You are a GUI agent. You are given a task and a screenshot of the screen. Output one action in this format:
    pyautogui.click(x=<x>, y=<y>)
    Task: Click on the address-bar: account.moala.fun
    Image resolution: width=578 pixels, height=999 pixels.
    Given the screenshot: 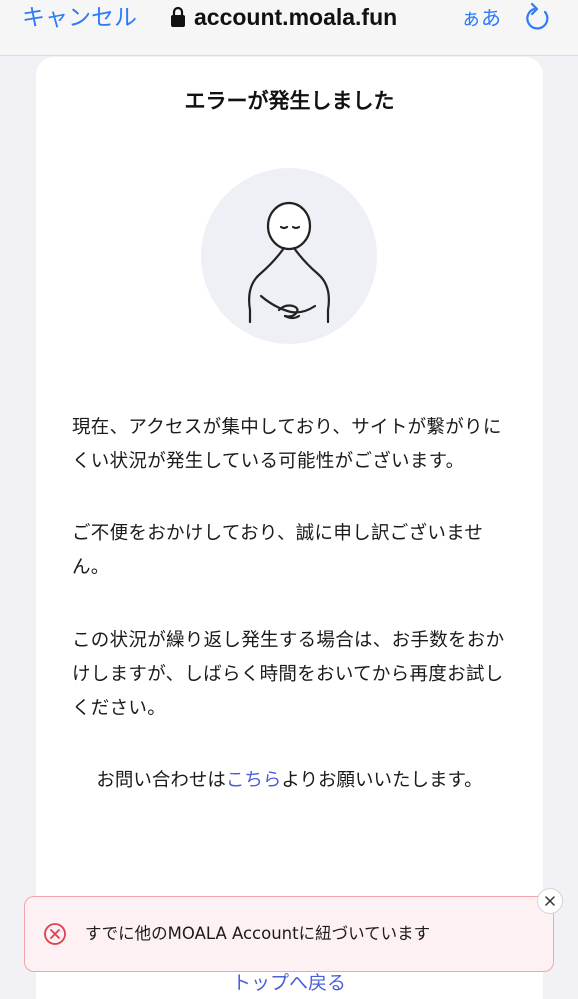 What is the action you would take?
    pyautogui.click(x=283, y=17)
    